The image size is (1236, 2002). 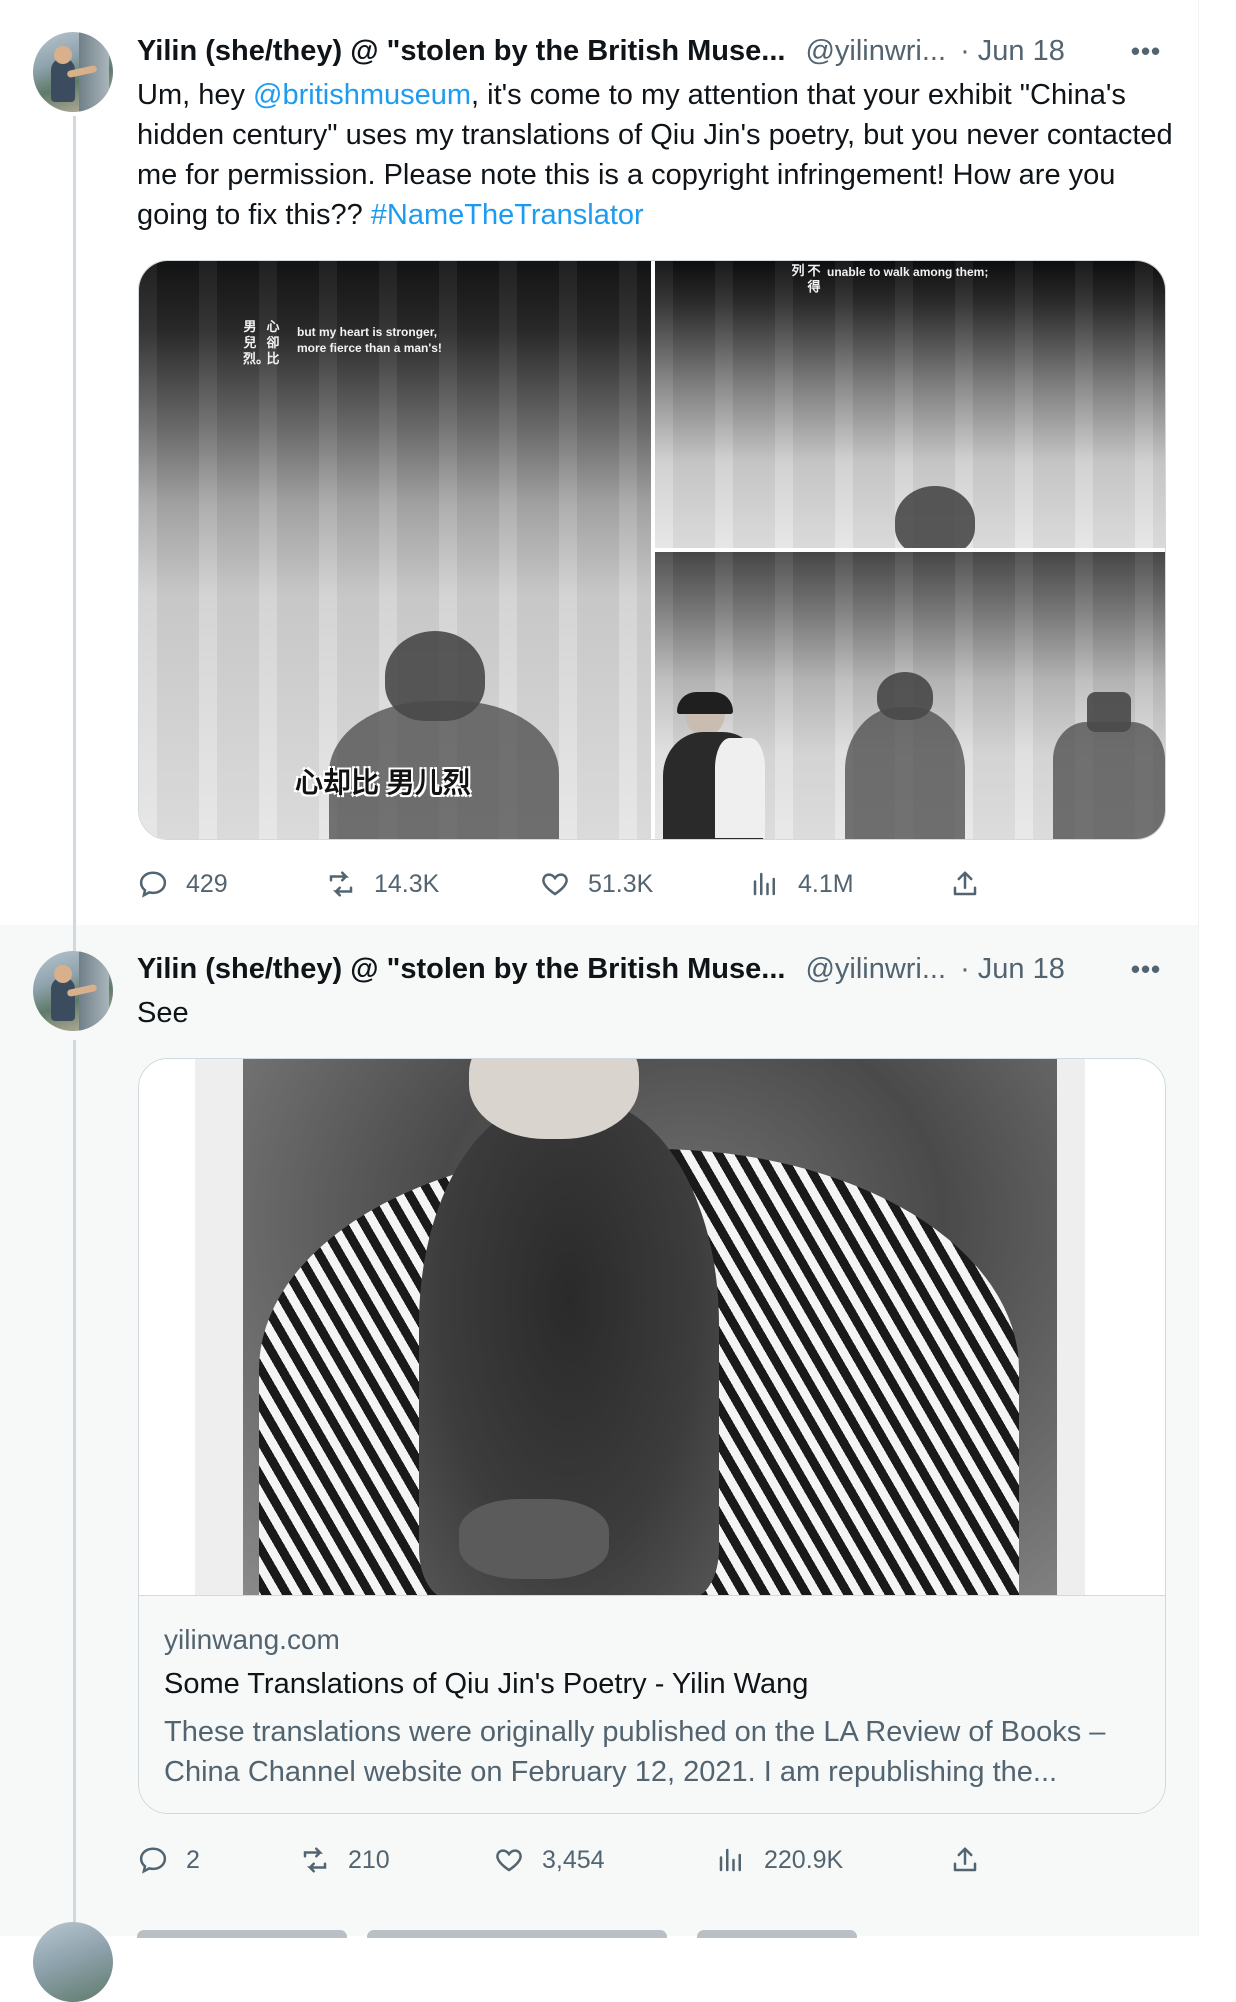 What do you see at coordinates (826, 883) in the screenshot?
I see `views-count: 4.1M` at bounding box center [826, 883].